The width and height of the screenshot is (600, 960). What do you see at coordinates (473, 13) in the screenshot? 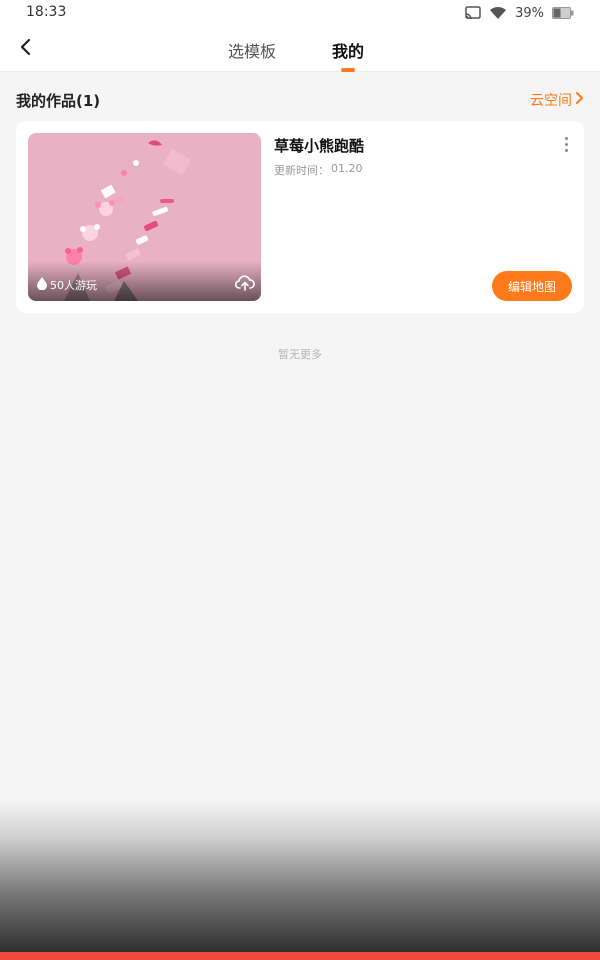
I see `cast-icon` at bounding box center [473, 13].